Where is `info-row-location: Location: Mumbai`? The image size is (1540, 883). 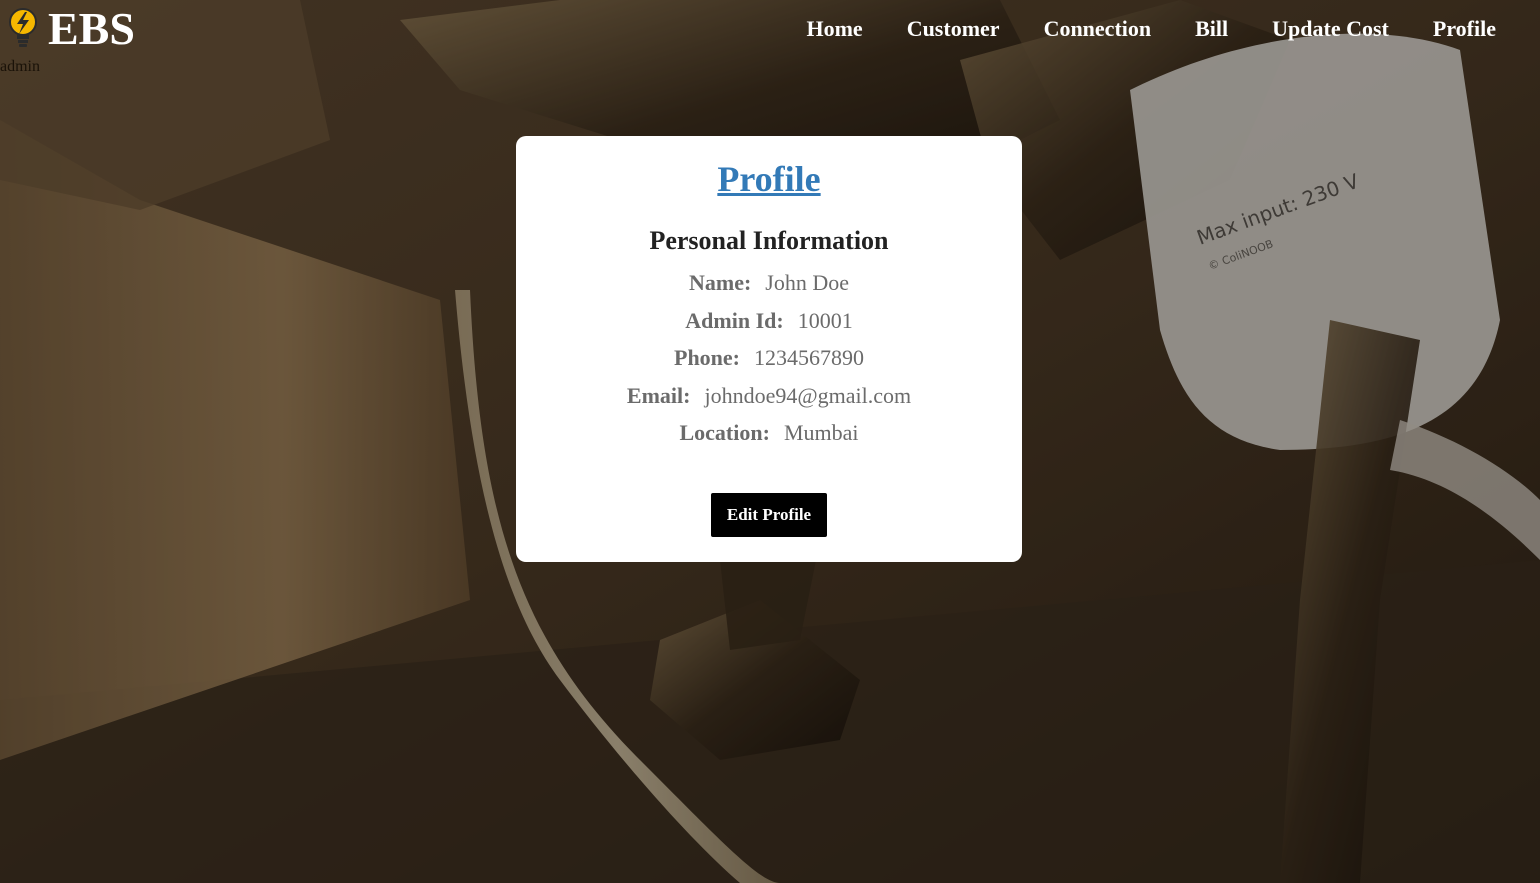 info-row-location: Location: Mumbai is located at coordinates (769, 433).